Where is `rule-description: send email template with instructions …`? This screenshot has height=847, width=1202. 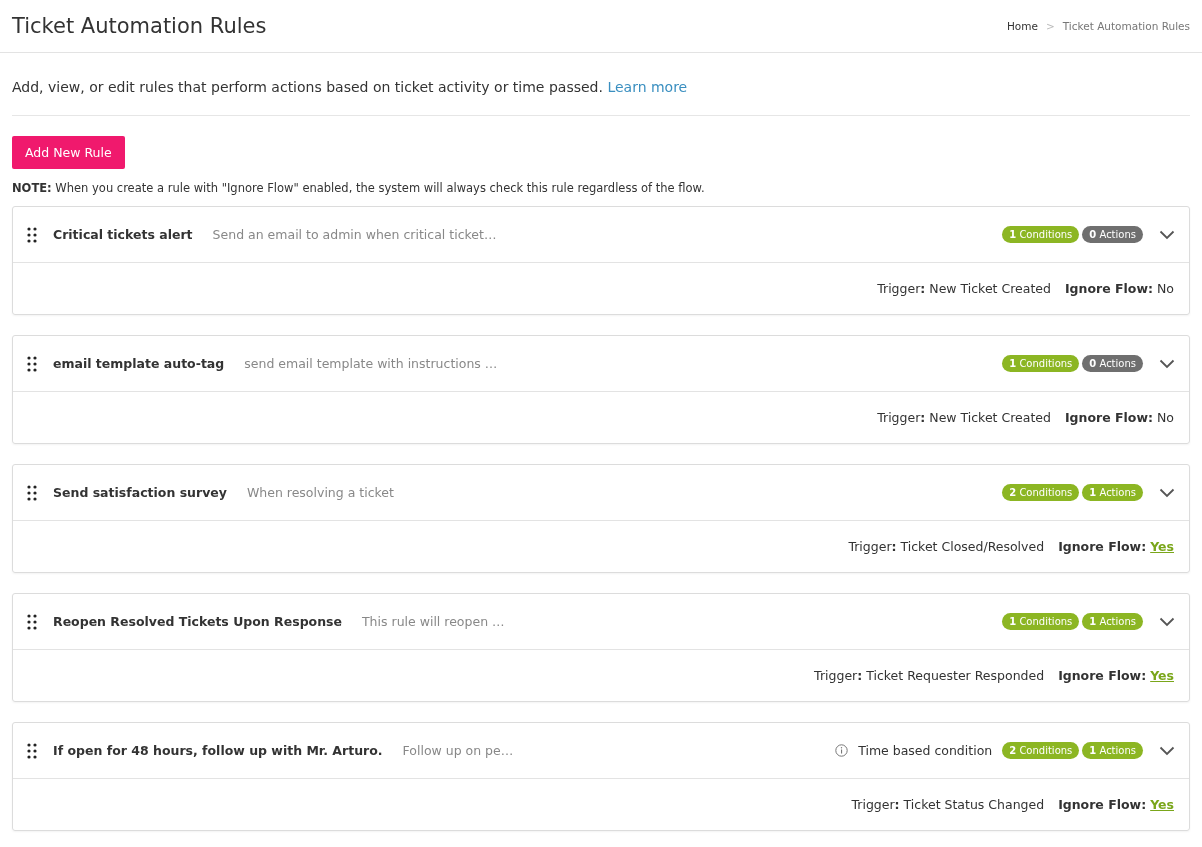
rule-description: send email template with instructions … is located at coordinates (371, 363).